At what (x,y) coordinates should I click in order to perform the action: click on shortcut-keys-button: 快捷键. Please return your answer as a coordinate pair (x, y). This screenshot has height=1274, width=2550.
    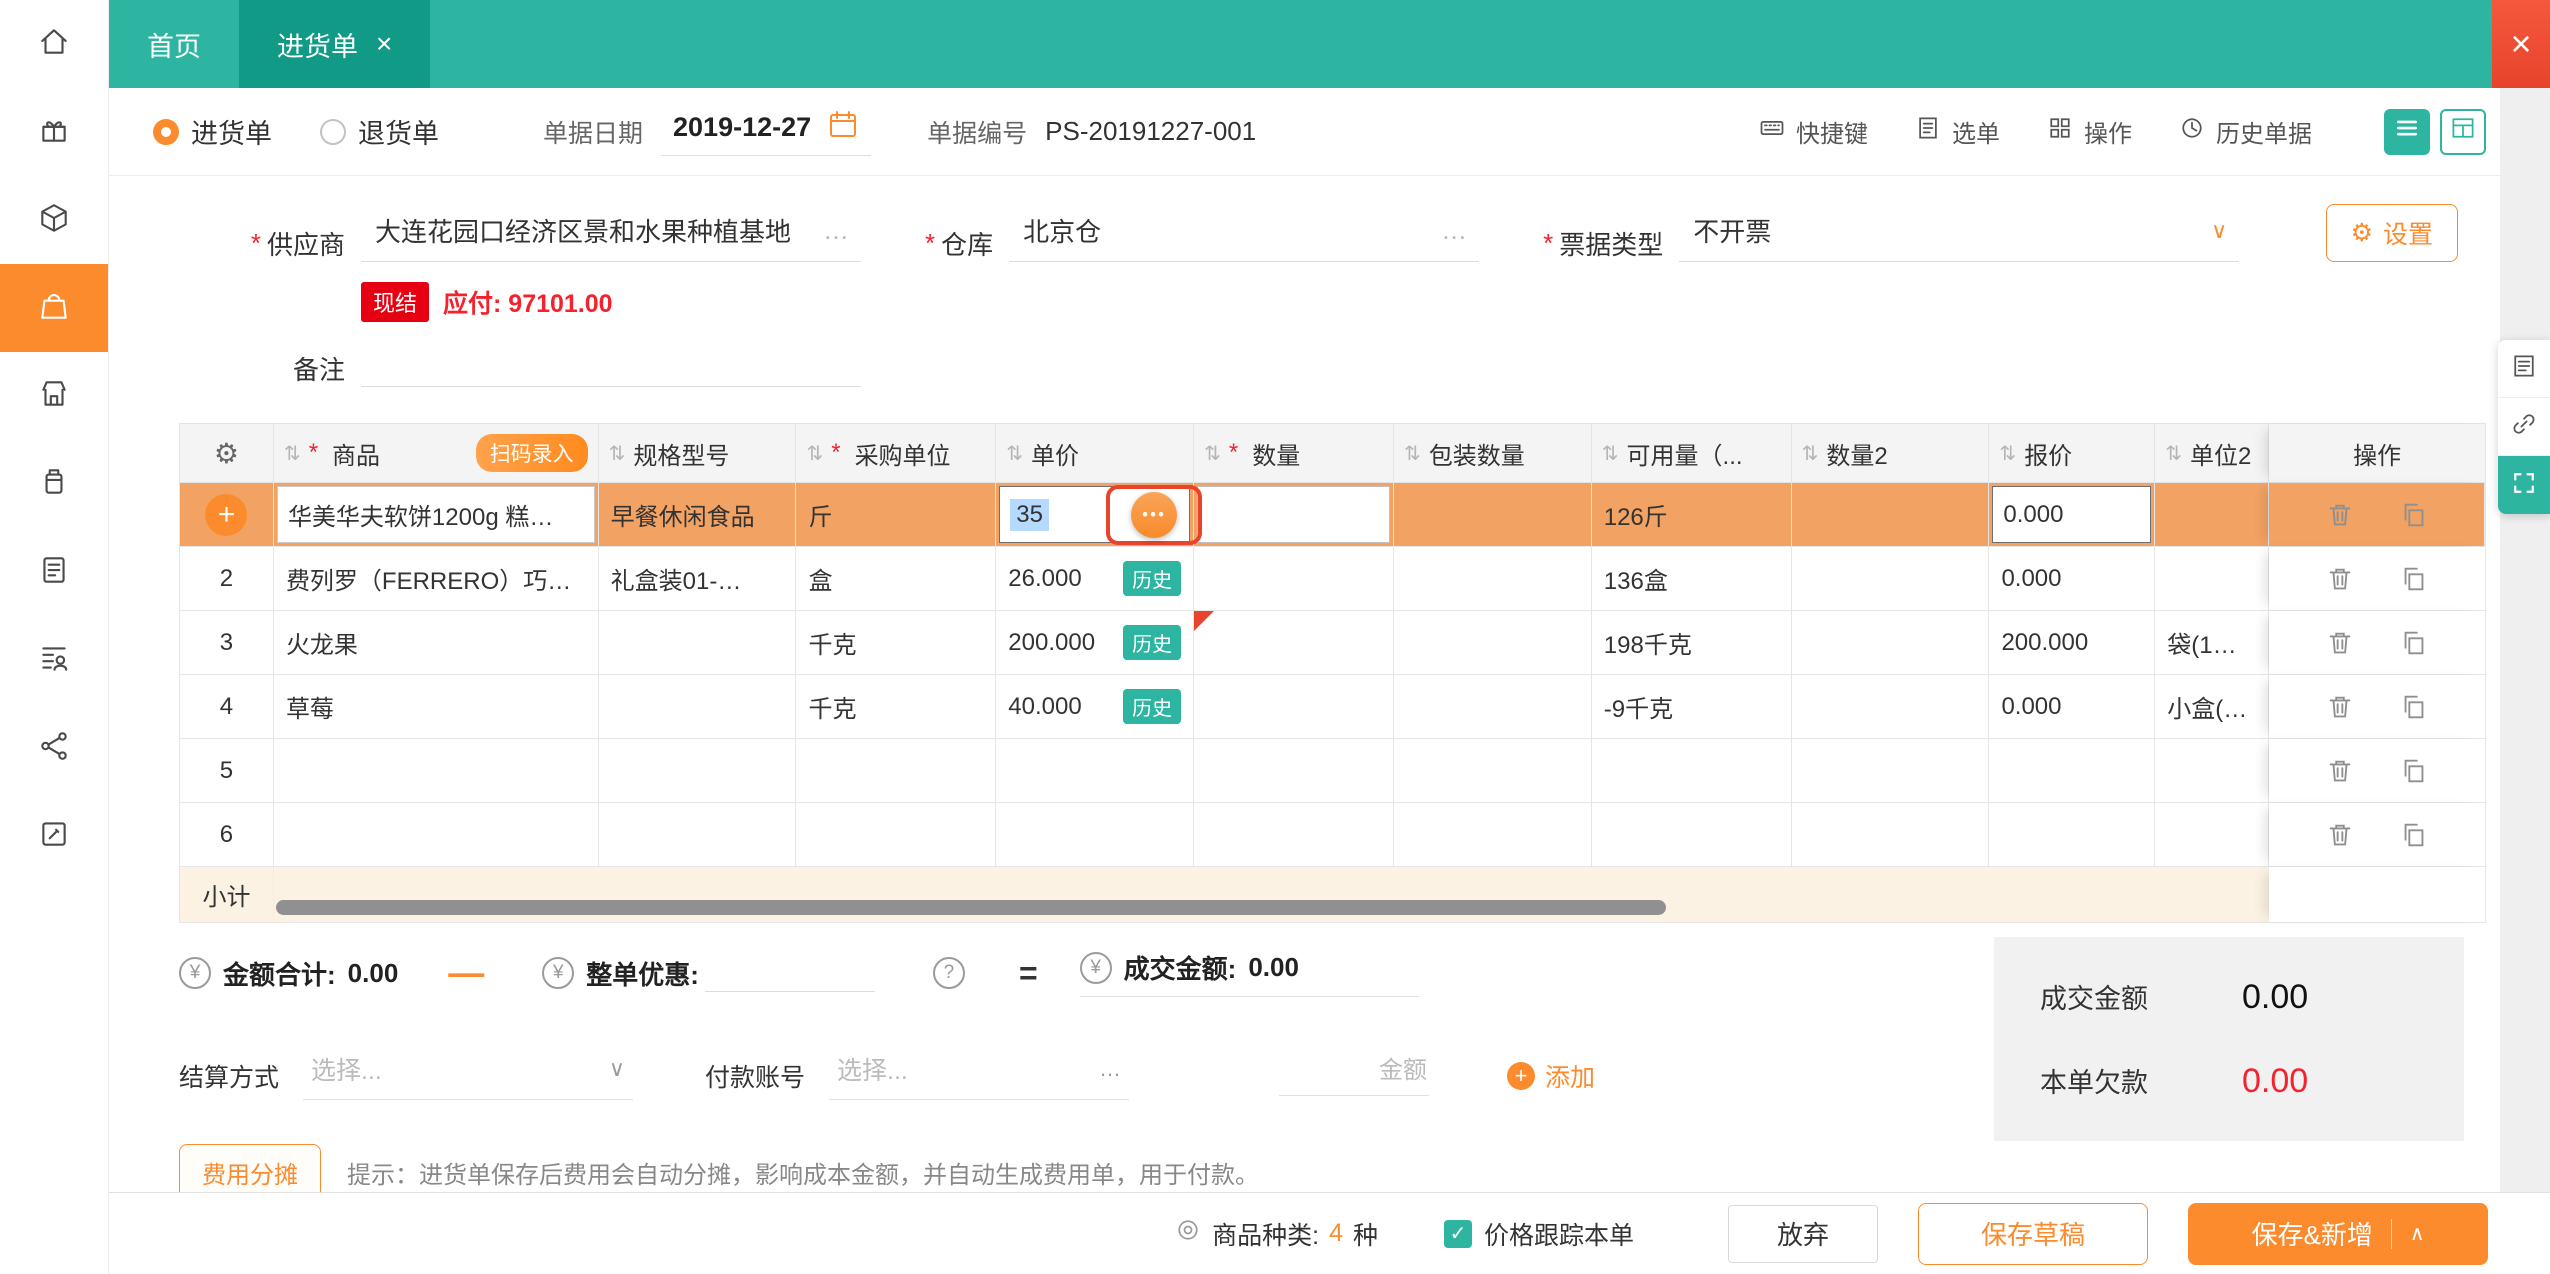
    Looking at the image, I should click on (1813, 131).